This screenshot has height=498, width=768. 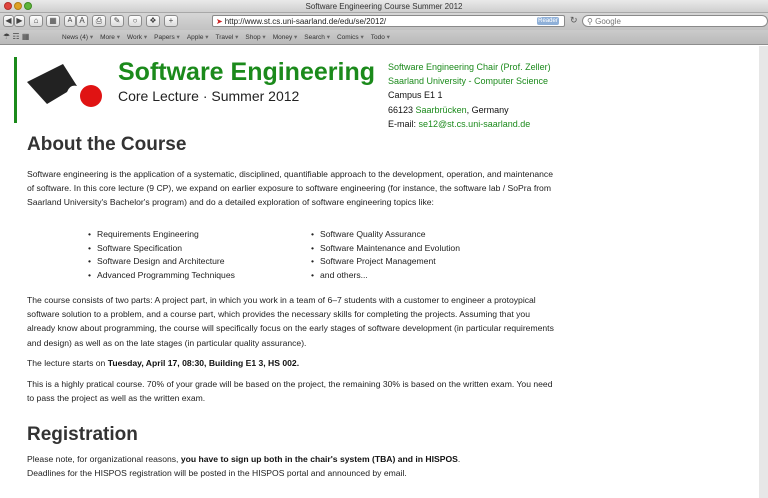 I want to click on reading-list-icon: ☂, so click(x=6, y=36).